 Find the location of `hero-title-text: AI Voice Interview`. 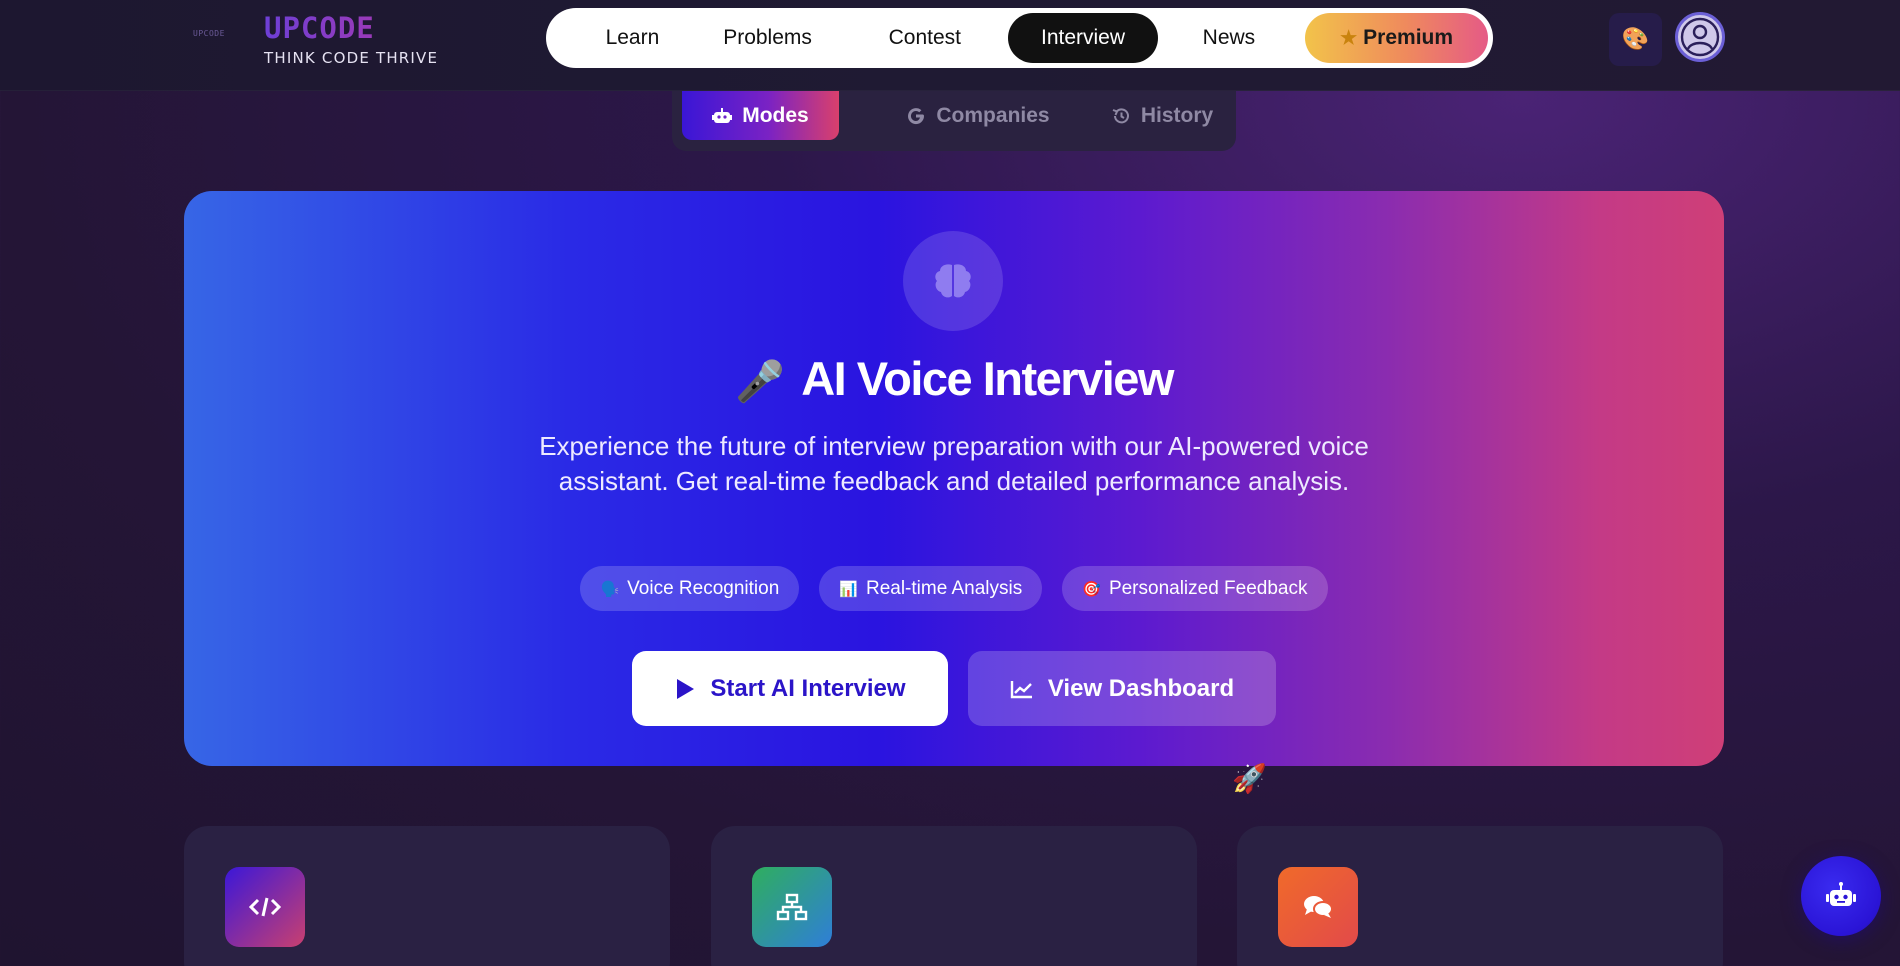

hero-title-text: AI Voice Interview is located at coordinates (987, 378).